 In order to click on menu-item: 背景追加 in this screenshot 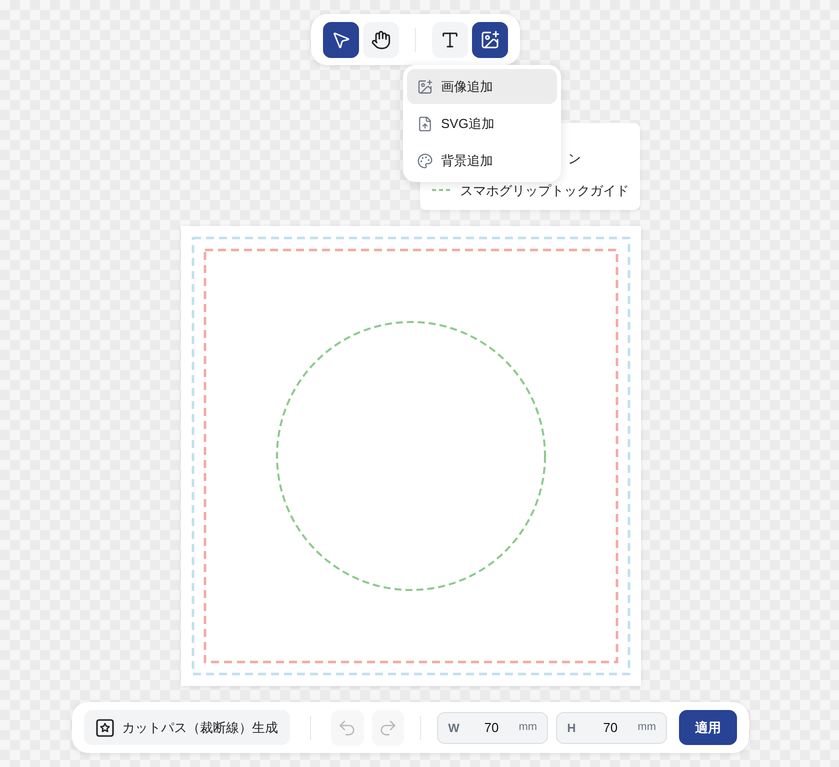, I will do `click(482, 160)`.